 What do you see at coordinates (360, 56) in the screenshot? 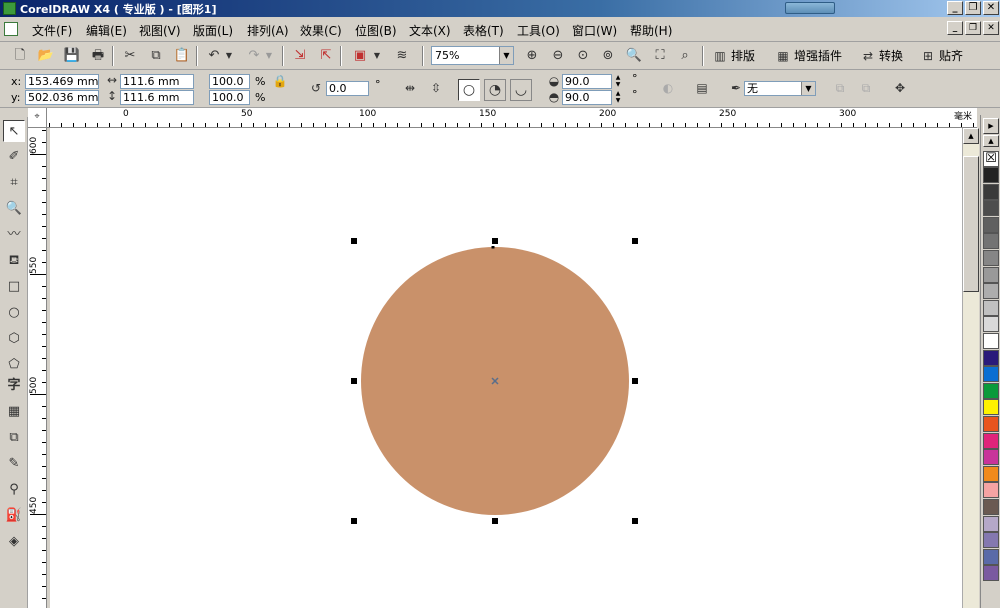
I see `application-launcher-icon: ▣` at bounding box center [360, 56].